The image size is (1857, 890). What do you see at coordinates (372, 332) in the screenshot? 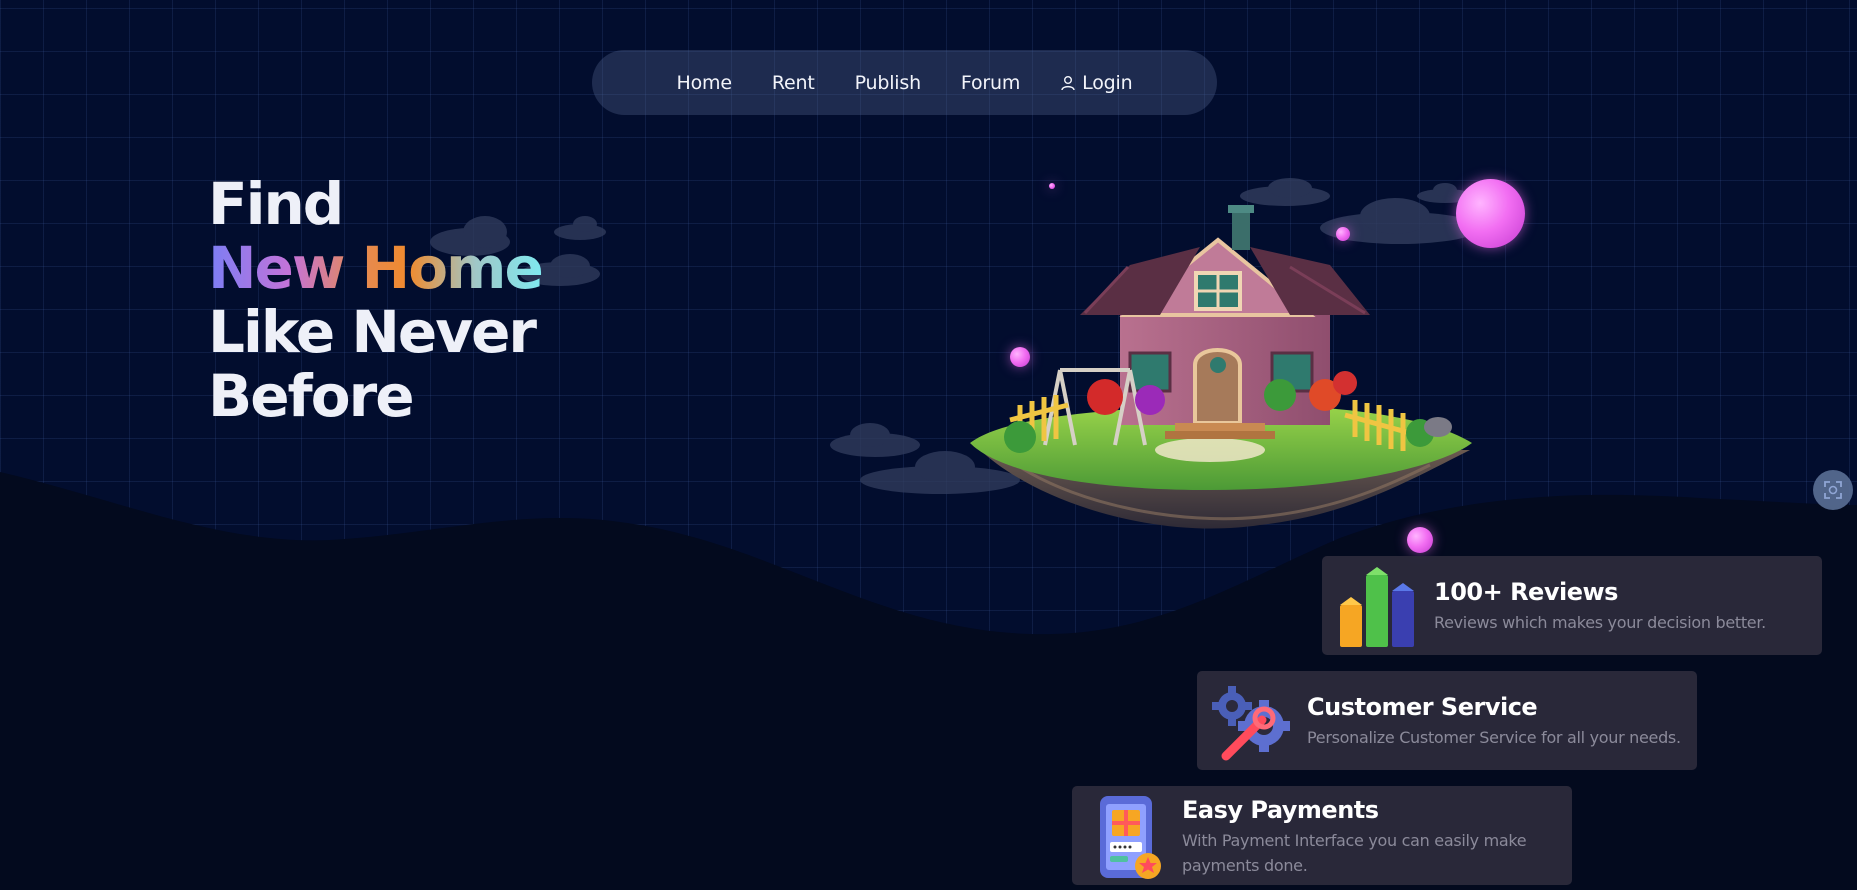
I see `headline-line-3: Like Never` at bounding box center [372, 332].